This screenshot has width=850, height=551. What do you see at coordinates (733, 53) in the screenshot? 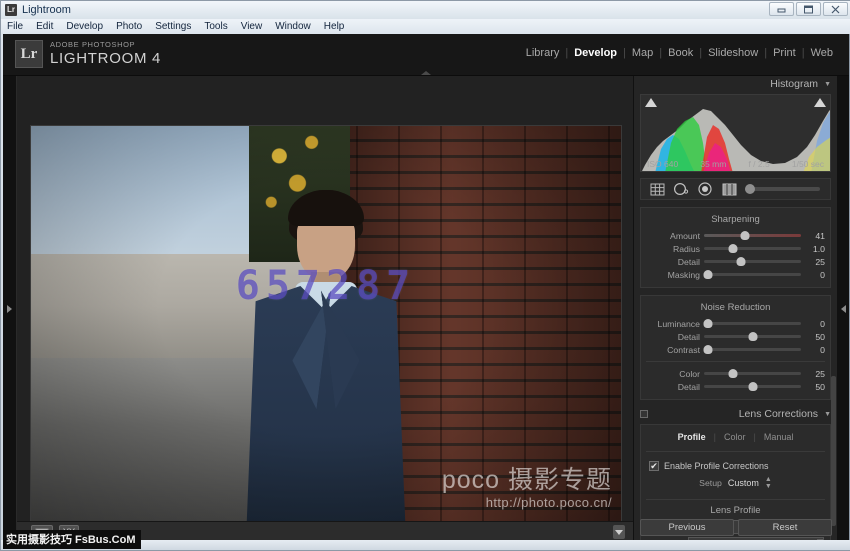
I see `module-slideshow: Slideshow` at bounding box center [733, 53].